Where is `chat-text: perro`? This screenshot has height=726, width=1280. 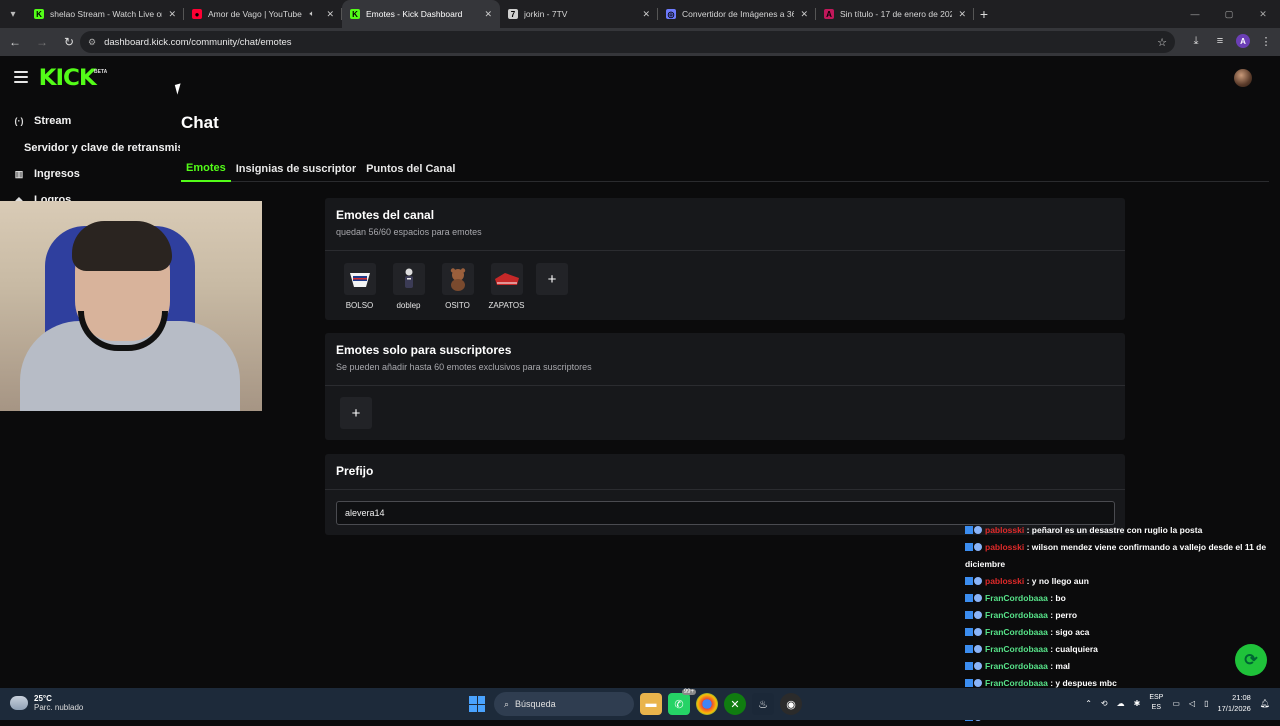 chat-text: perro is located at coordinates (1066, 615).